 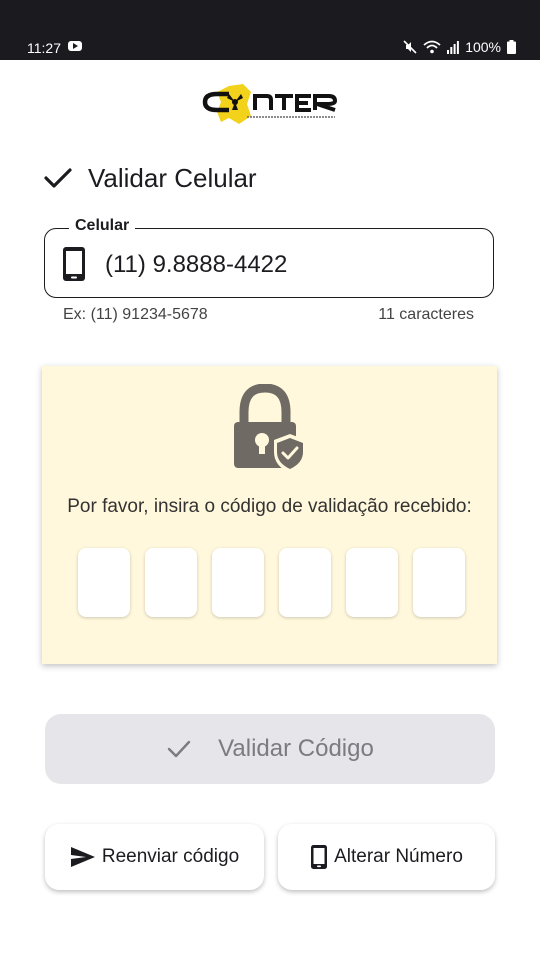 What do you see at coordinates (75, 46) in the screenshot?
I see `youtube-icon` at bounding box center [75, 46].